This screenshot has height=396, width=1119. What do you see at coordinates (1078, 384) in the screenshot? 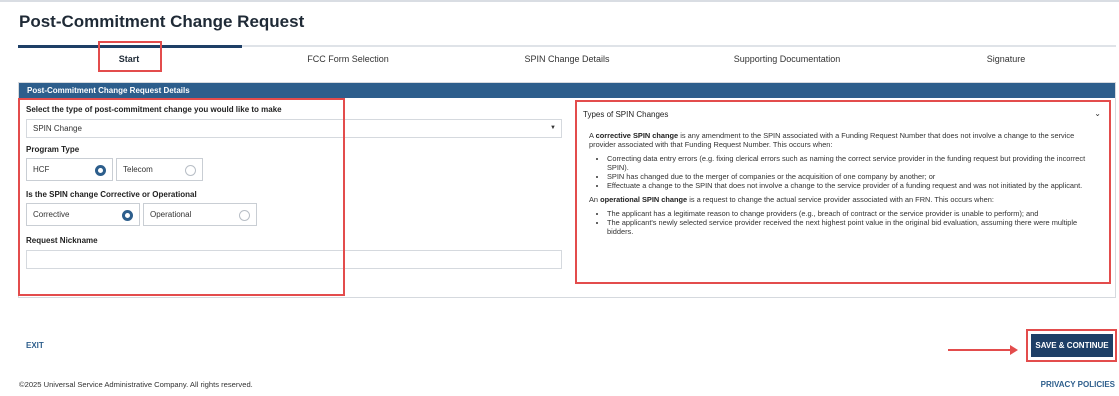
I see `privacy-policies-link: PRIVACY POLICIES` at bounding box center [1078, 384].